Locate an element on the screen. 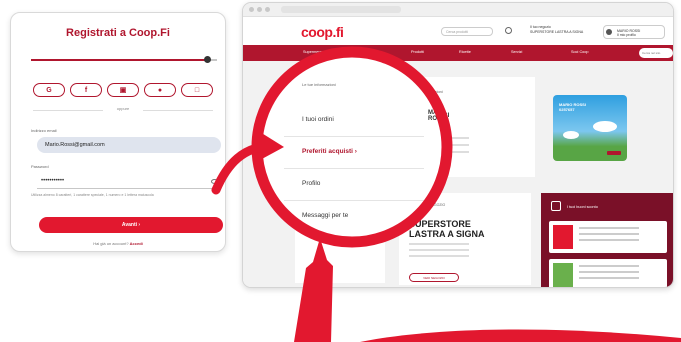 The height and width of the screenshot is (342, 681). magnifier-handle is located at coordinates (313, 290).